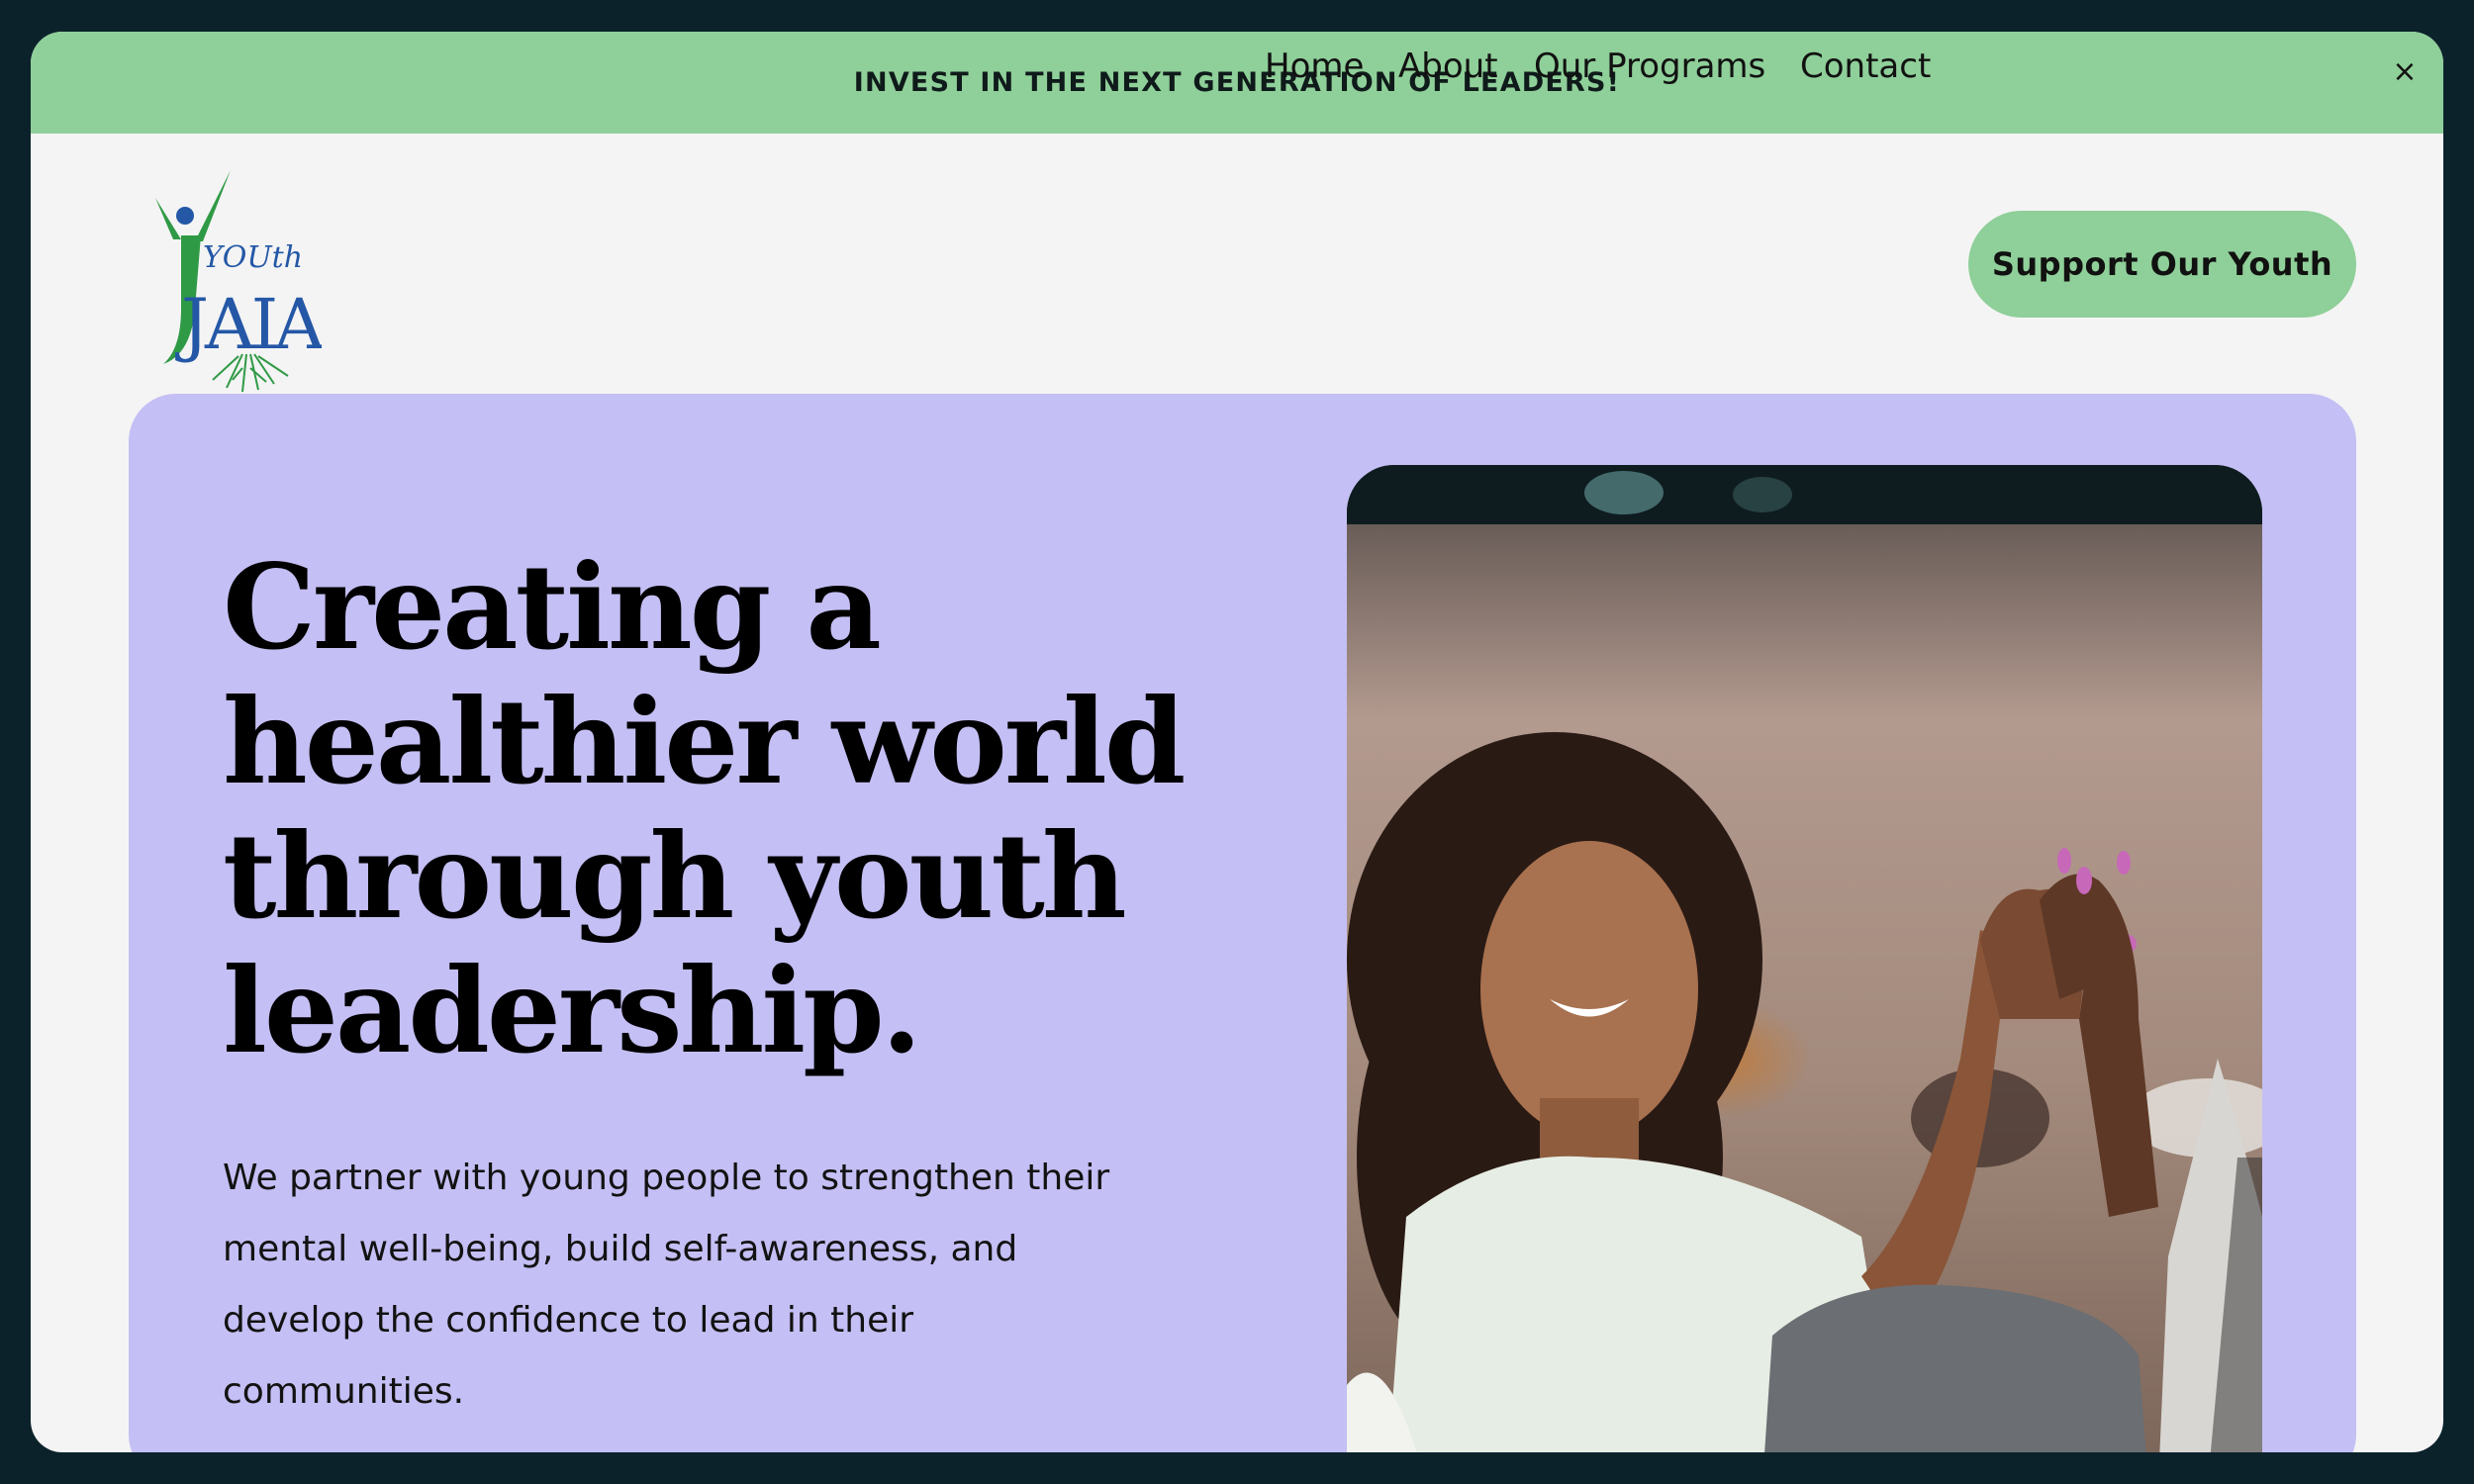 This screenshot has height=1484, width=2474. Describe the element at coordinates (1650, 66) in the screenshot. I see `nav-our-programs: Our Programs` at that location.